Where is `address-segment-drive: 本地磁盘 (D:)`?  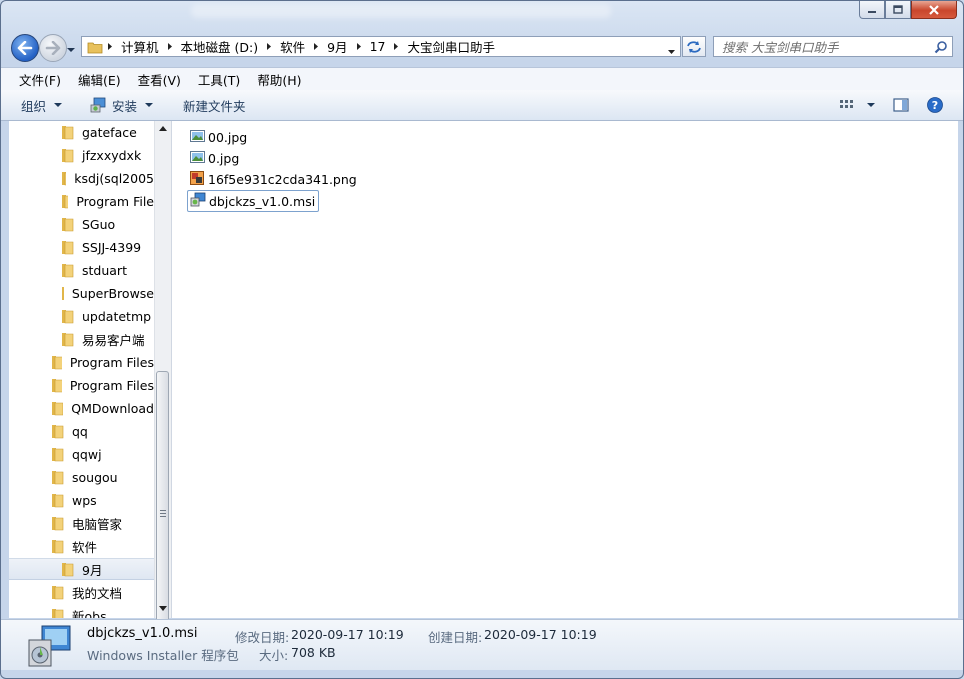
address-segment-drive: 本地磁盘 (D:) is located at coordinates (213, 46).